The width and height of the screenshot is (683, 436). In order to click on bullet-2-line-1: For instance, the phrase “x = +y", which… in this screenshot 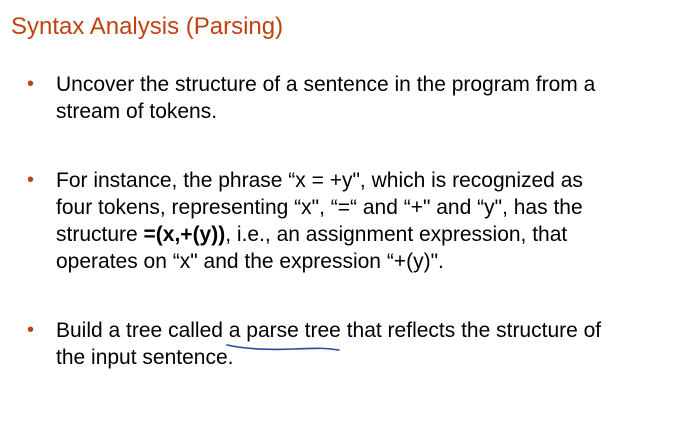, I will do `click(319, 180)`.